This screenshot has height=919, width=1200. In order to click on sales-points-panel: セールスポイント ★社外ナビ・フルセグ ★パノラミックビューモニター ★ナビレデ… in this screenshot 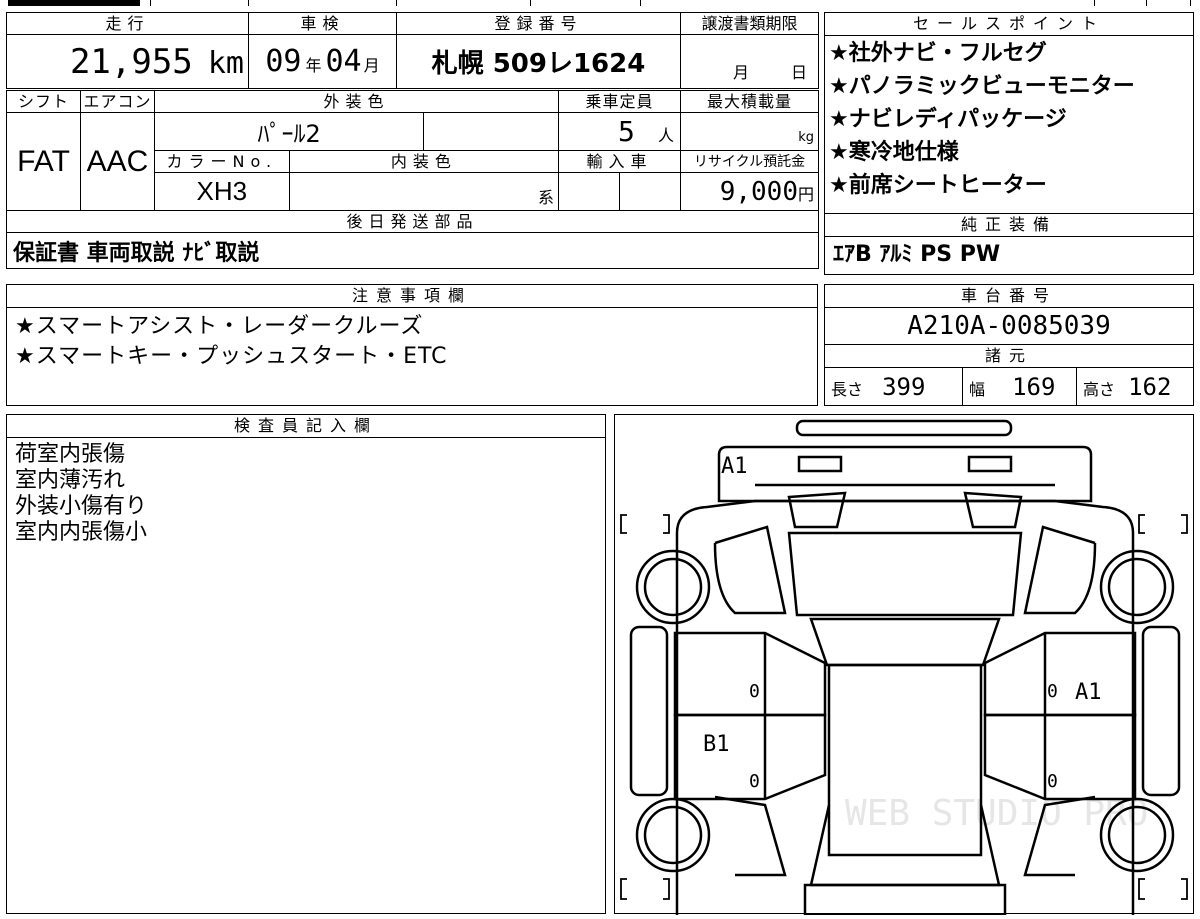, I will do `click(1009, 113)`.